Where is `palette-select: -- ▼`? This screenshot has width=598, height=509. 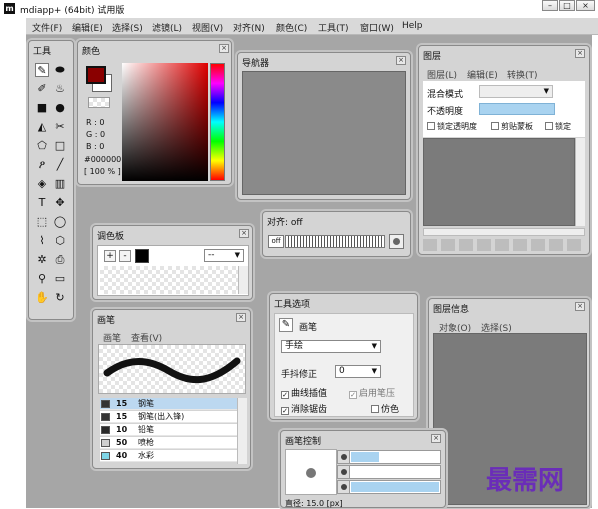
palette-select: -- ▼ is located at coordinates (224, 255).